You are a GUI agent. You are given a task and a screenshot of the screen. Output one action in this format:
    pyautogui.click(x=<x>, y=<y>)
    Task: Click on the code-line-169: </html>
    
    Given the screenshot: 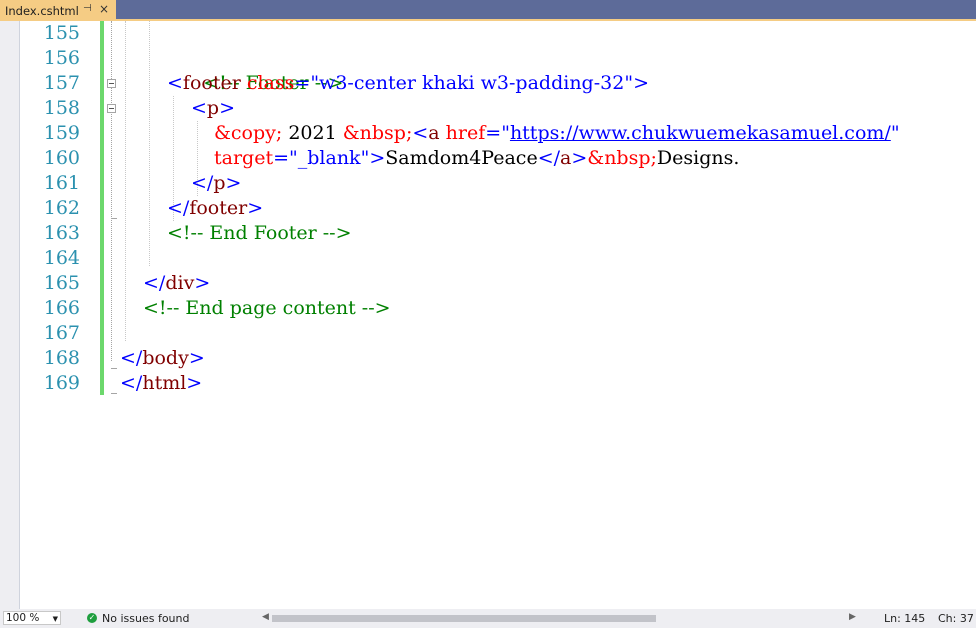 What is the action you would take?
    pyautogui.click(x=161, y=383)
    